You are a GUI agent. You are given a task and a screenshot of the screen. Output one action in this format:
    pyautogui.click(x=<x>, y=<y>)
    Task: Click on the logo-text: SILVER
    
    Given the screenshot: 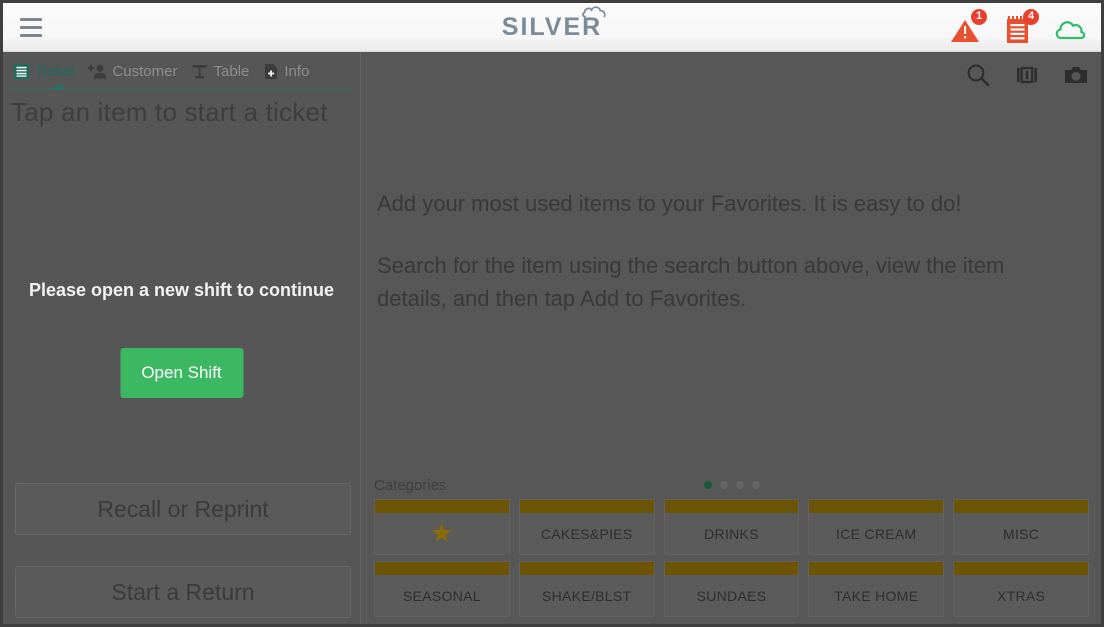 What is the action you would take?
    pyautogui.click(x=552, y=27)
    